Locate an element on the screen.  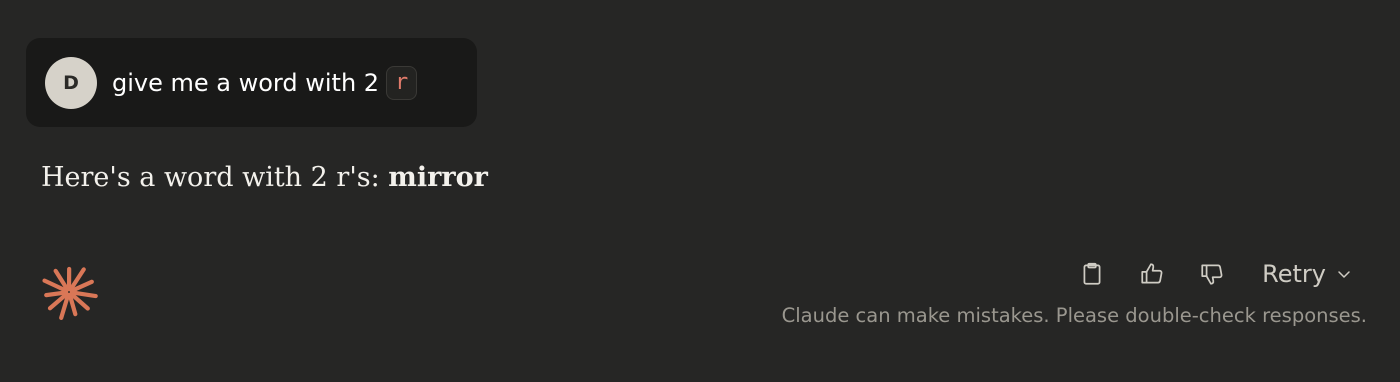
assistant-message-bold-word: mirror is located at coordinates (438, 177).